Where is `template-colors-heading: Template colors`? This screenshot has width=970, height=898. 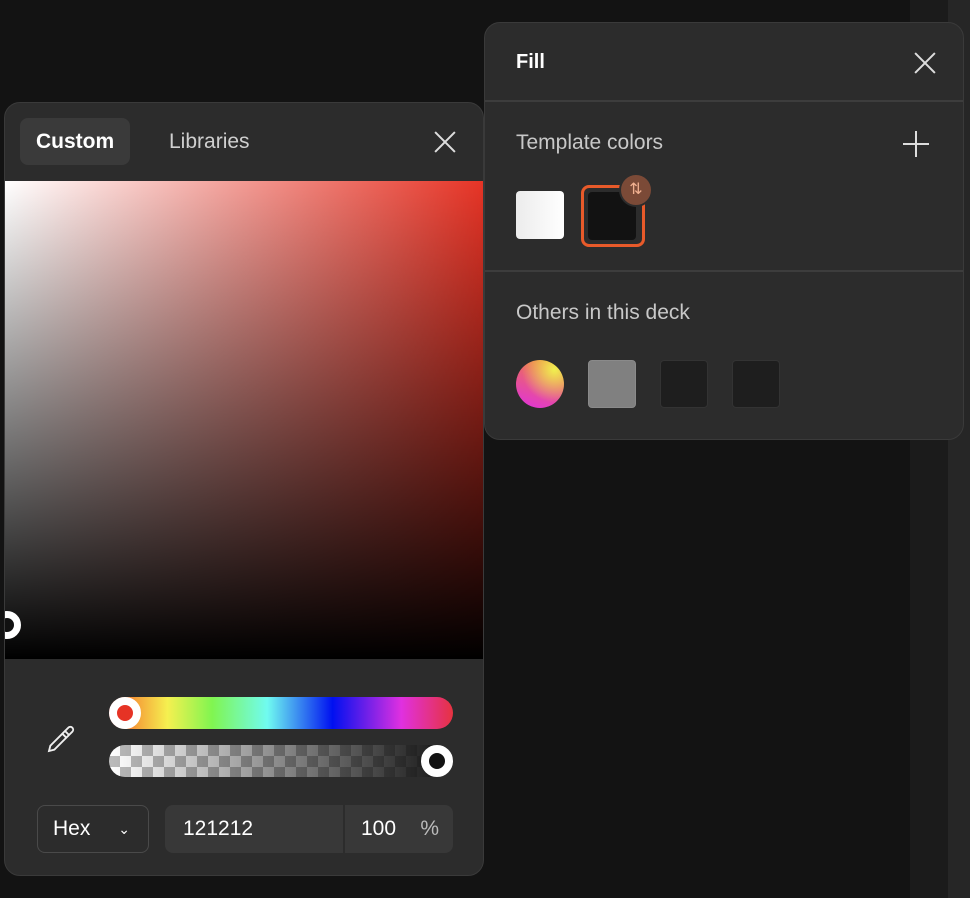
template-colors-heading: Template colors is located at coordinates (590, 142).